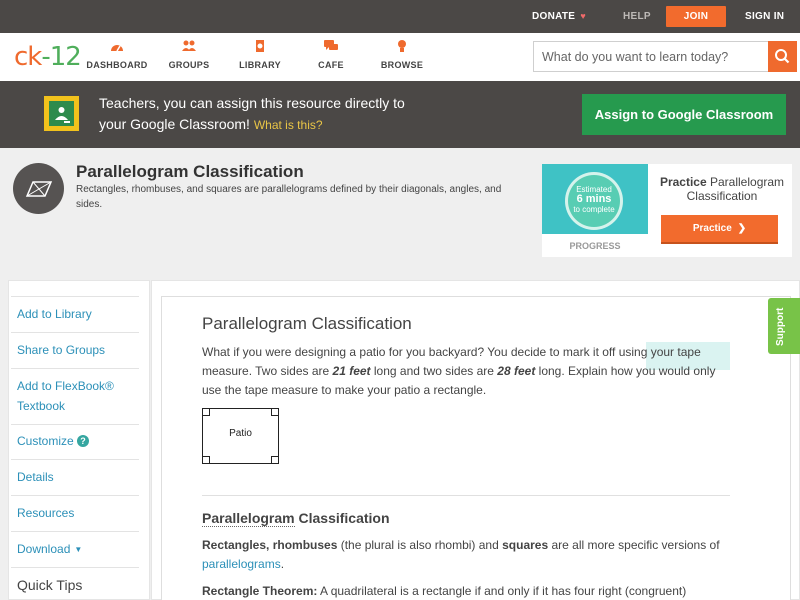 The width and height of the screenshot is (800, 600). I want to click on section-title: Parallelogram Classification, so click(296, 518).